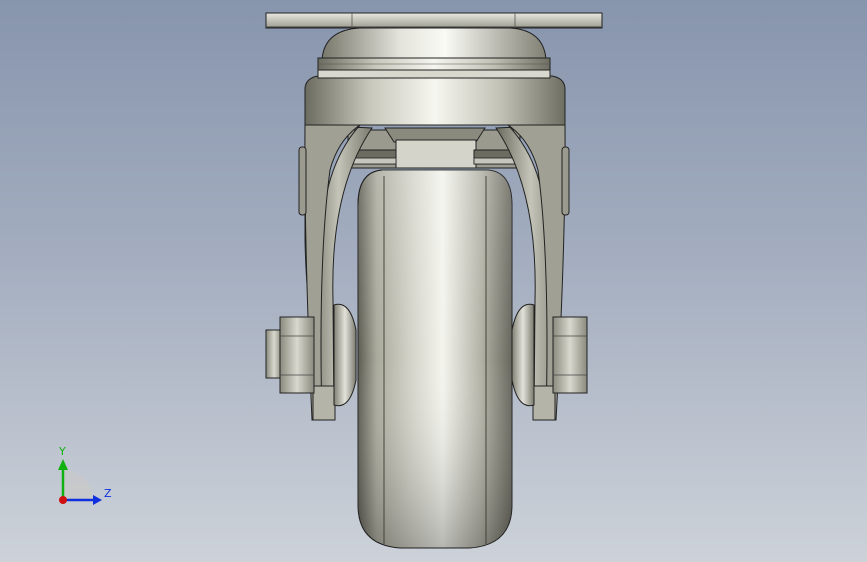 This screenshot has width=867, height=562. Describe the element at coordinates (78, 485) in the screenshot. I see `triad-plane-icon` at that location.